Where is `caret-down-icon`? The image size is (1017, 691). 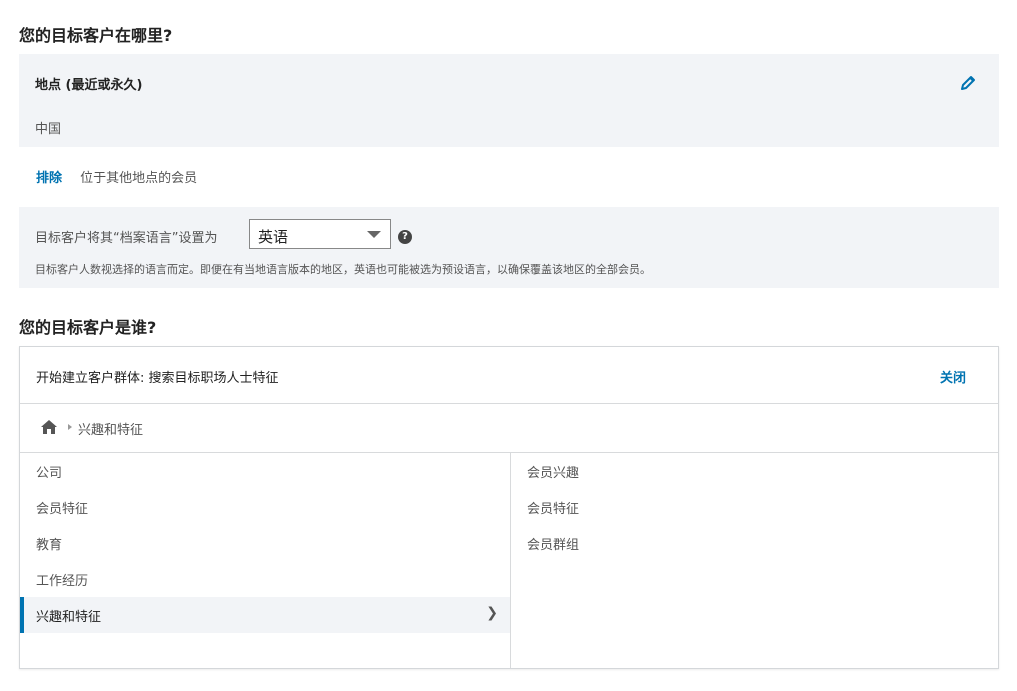
caret-down-icon is located at coordinates (374, 234).